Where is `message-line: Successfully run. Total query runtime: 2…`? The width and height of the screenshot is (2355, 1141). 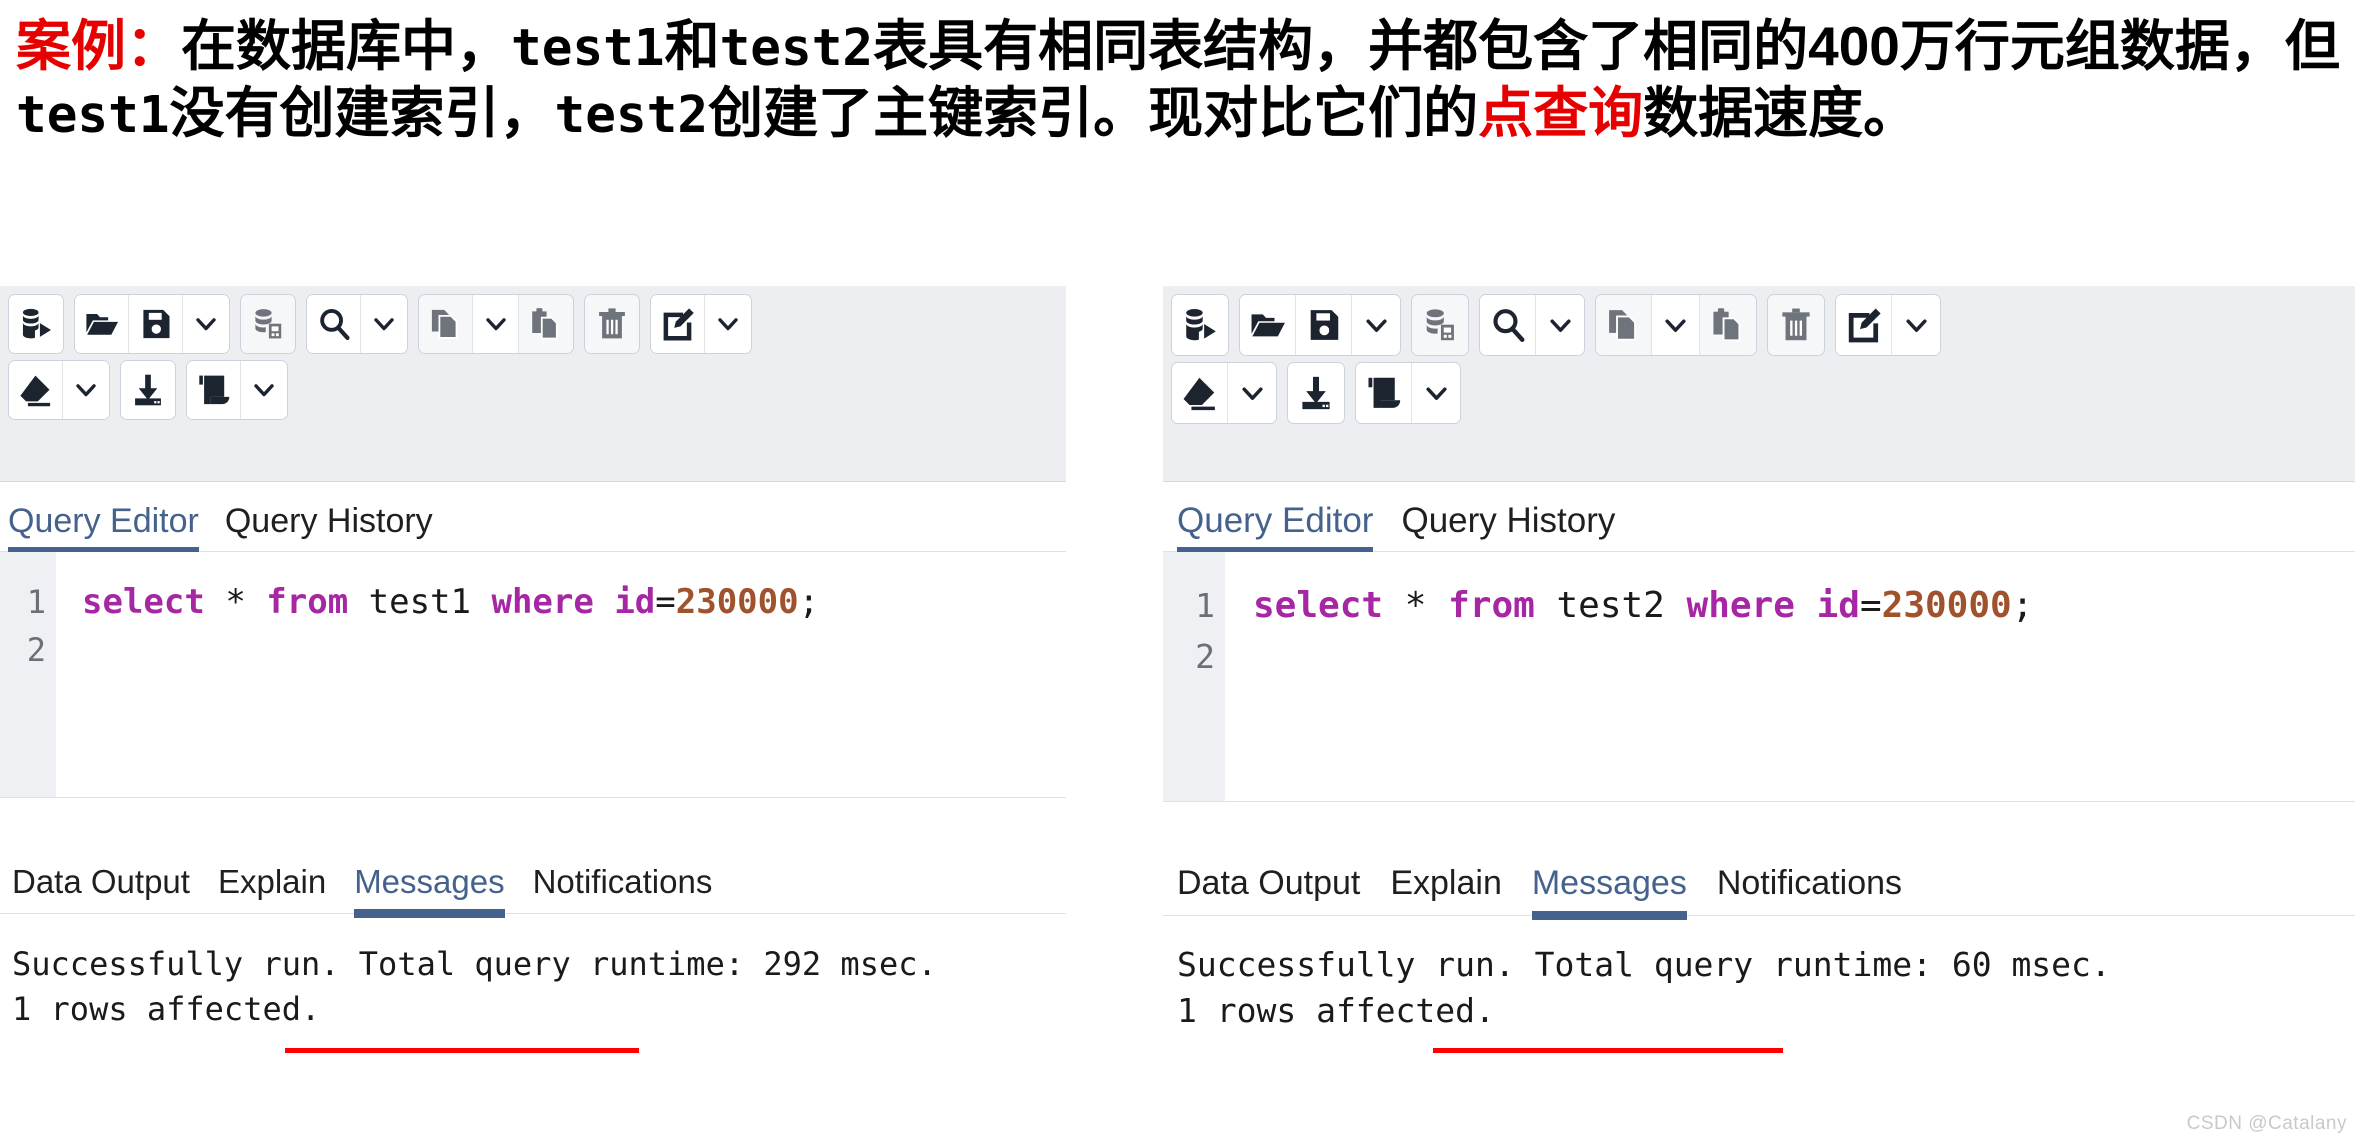 message-line: Successfully run. Total query runtime: 2… is located at coordinates (474, 964).